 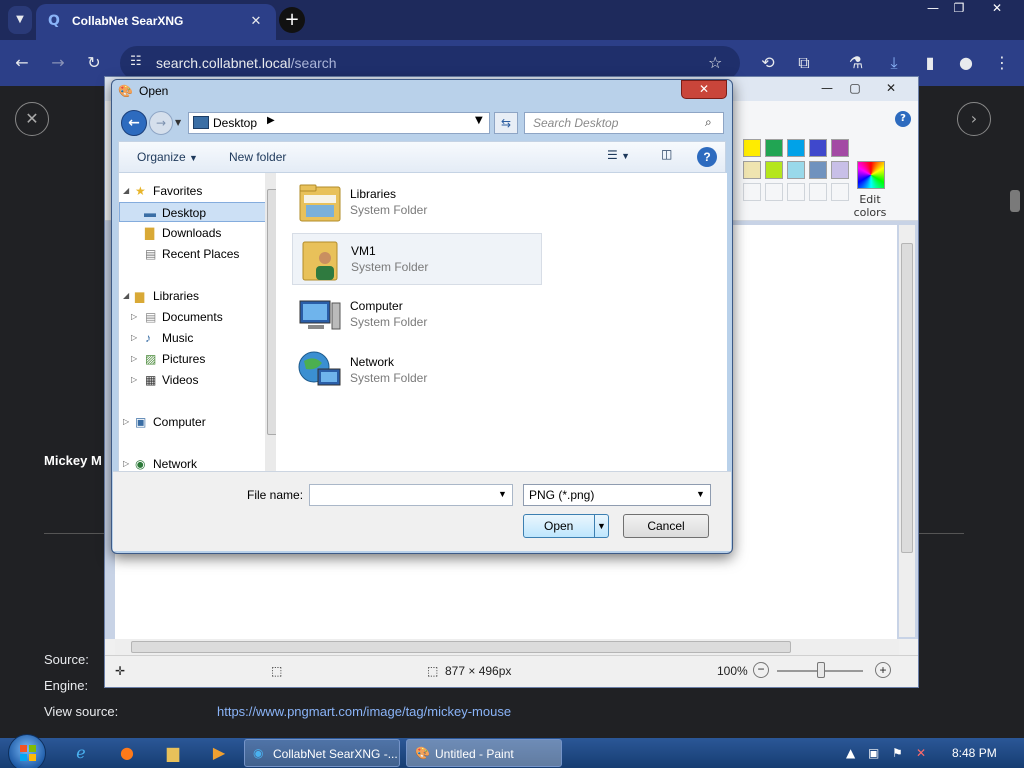 What do you see at coordinates (821, 670) in the screenshot?
I see `zoom-slider-knob` at bounding box center [821, 670].